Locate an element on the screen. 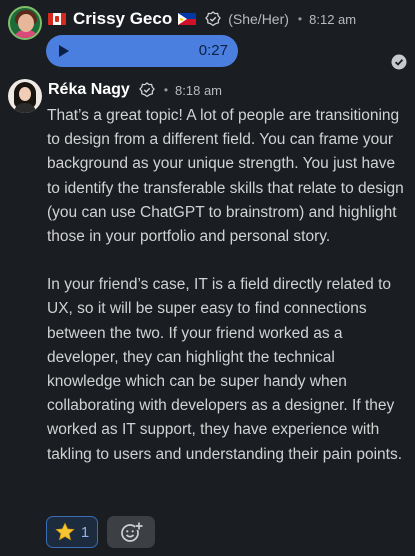 The image size is (415, 556). timestamp: 8:18 am is located at coordinates (198, 90).